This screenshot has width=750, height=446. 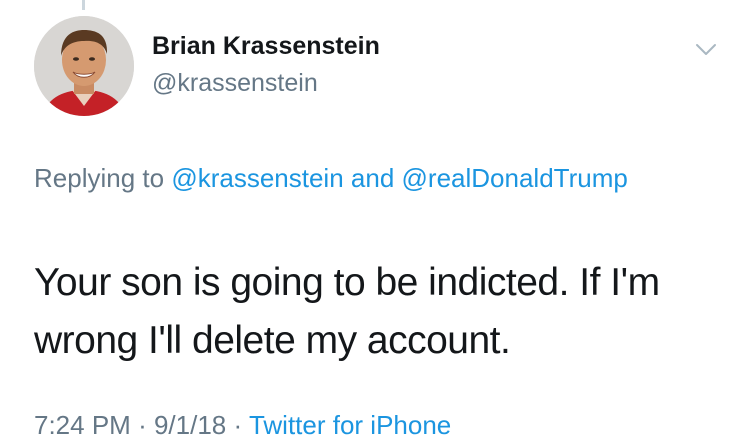 I want to click on author-name: Brian Krassenstein, so click(x=266, y=46).